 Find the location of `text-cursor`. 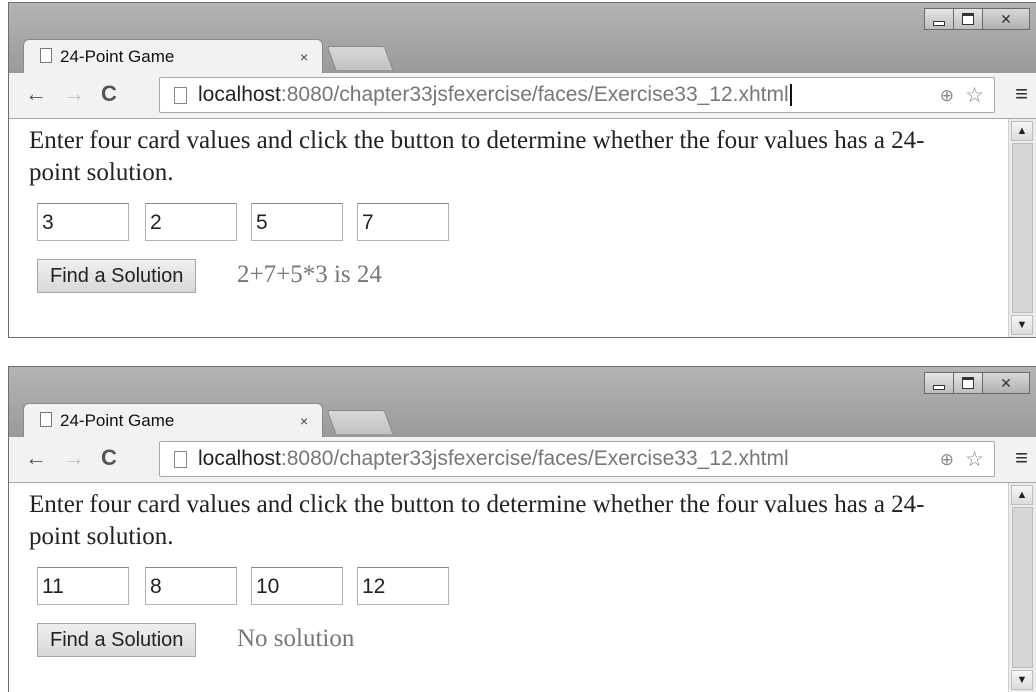

text-cursor is located at coordinates (790, 95).